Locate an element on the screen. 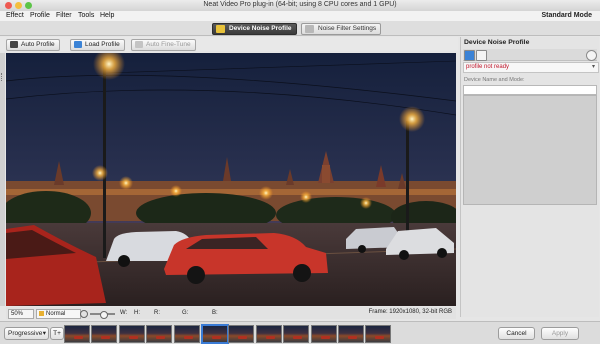 The image size is (600, 344). mode-label: Standard Mode is located at coordinates (566, 15).